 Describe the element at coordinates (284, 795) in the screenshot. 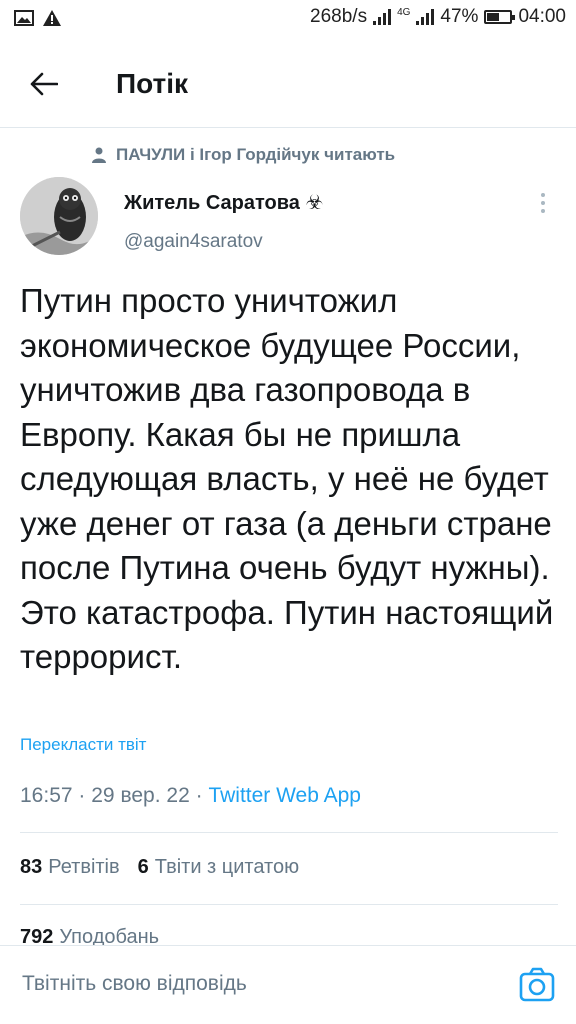

I see `tweet-source-link: Twitter Web App` at that location.